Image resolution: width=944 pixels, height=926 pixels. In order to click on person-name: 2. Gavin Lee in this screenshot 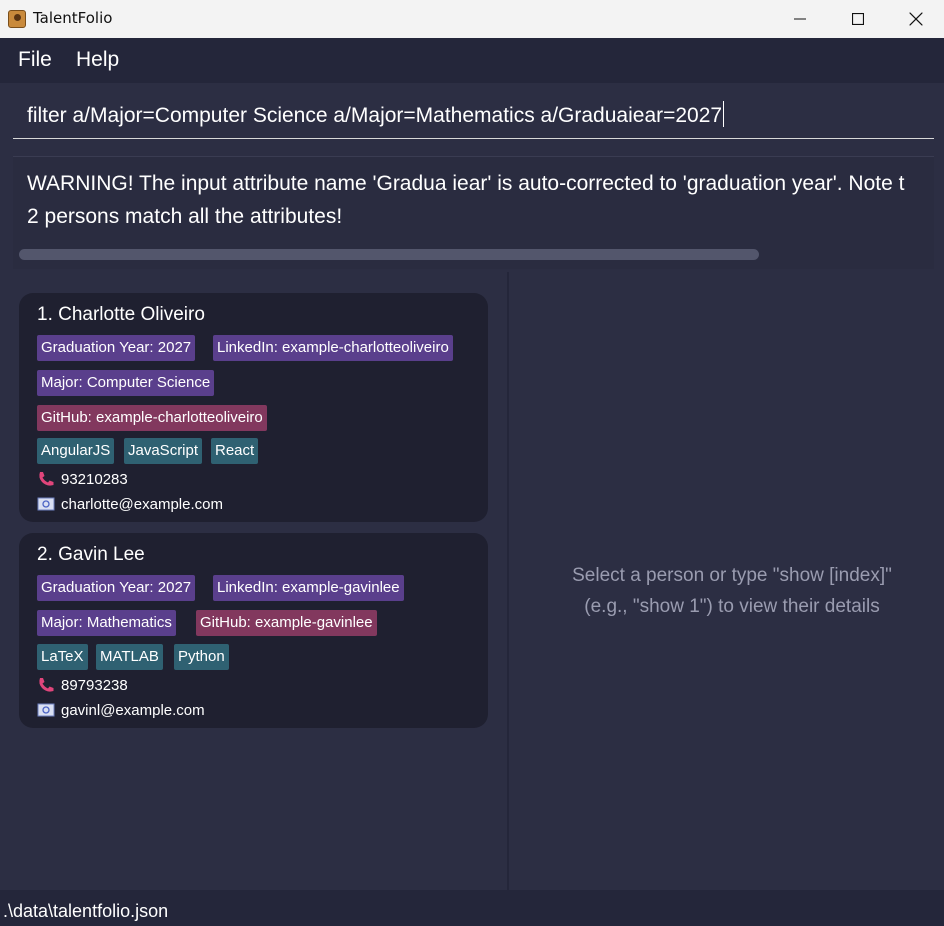, I will do `click(91, 554)`.